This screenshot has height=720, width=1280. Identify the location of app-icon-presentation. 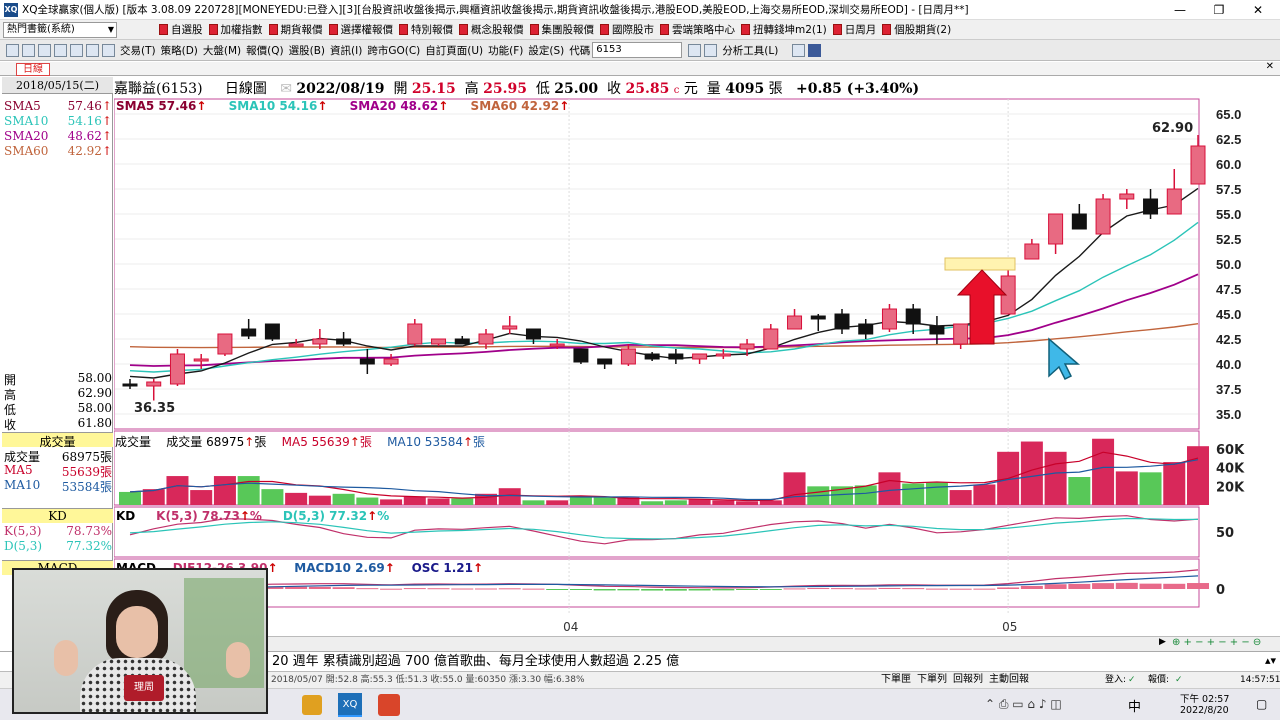
(389, 705).